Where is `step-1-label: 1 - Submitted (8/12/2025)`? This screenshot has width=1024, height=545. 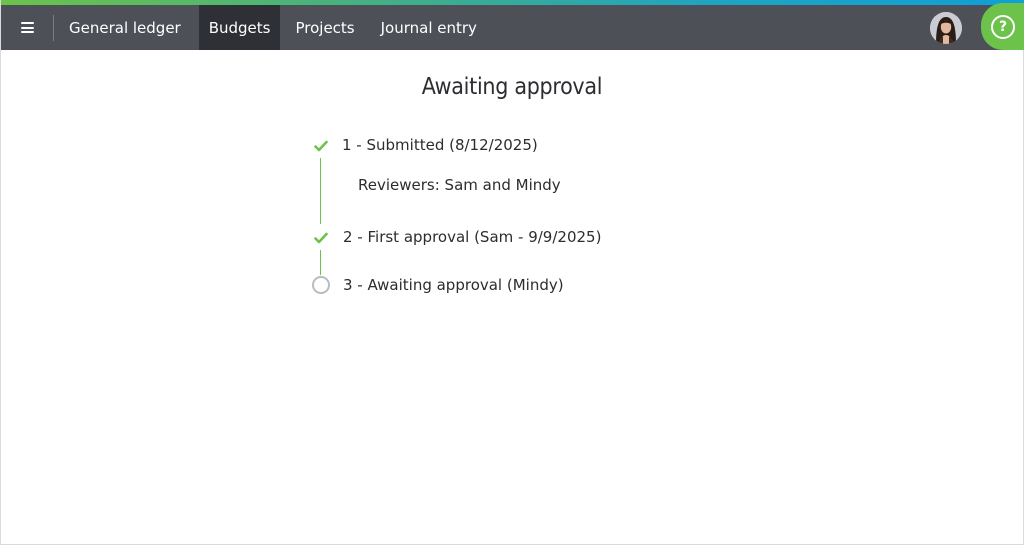 step-1-label: 1 - Submitted (8/12/2025) is located at coordinates (440, 145).